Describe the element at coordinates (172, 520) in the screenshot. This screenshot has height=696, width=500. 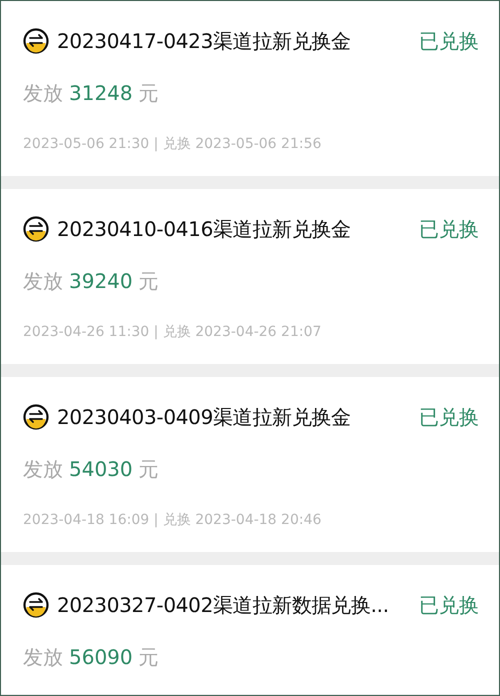
I see `record-dates: 2023-04-18 16:09 | 兑换 2023-04-18 20:46` at that location.